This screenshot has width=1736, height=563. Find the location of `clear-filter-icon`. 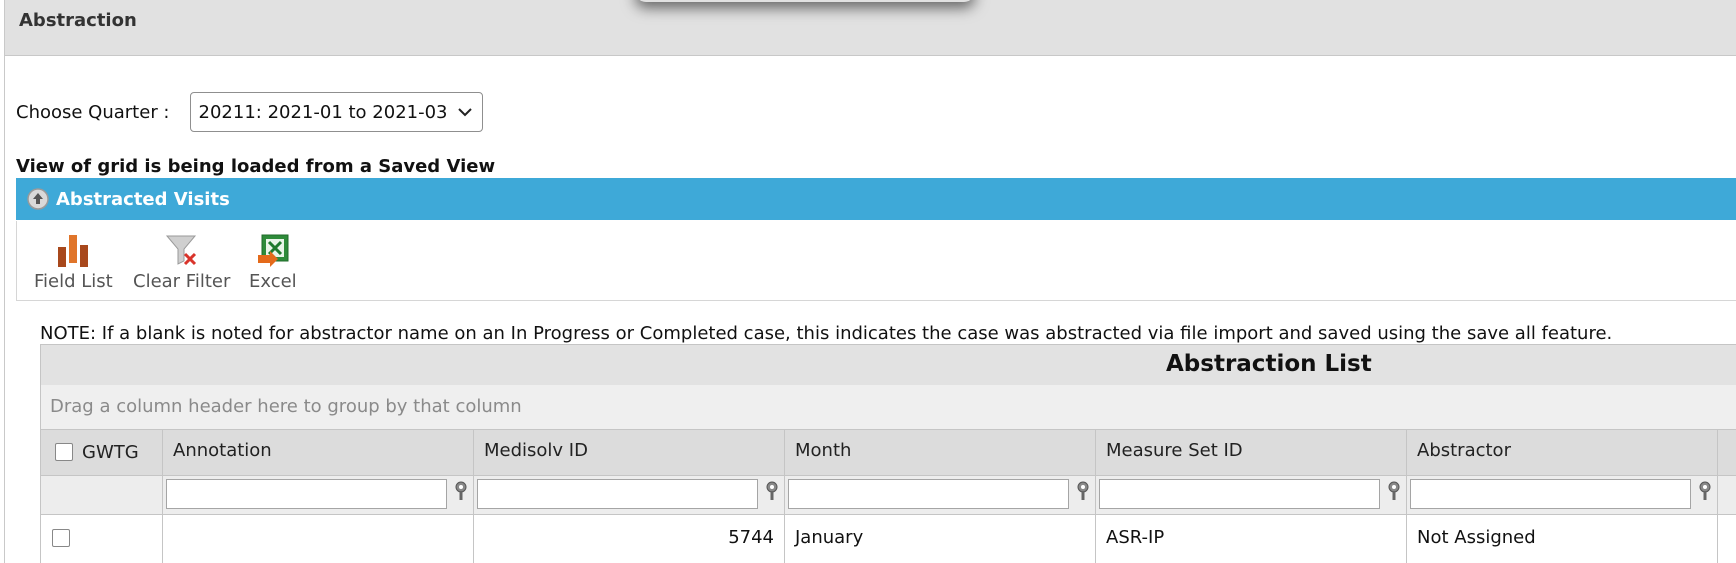

clear-filter-icon is located at coordinates (182, 248).